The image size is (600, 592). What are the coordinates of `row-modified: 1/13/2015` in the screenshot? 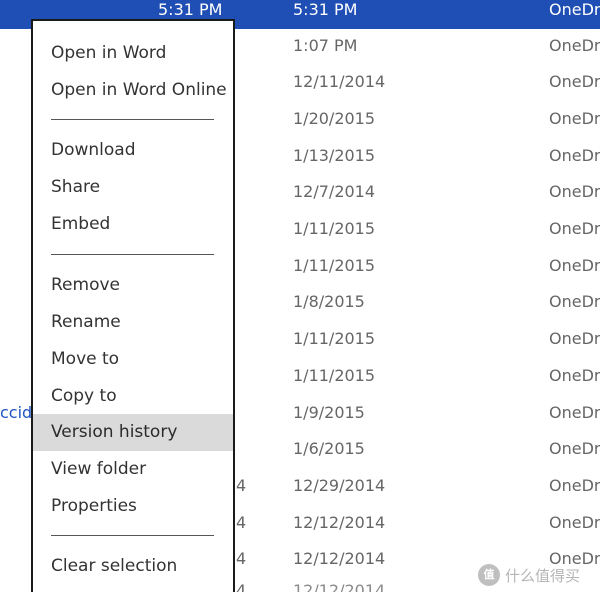 It's located at (334, 155).